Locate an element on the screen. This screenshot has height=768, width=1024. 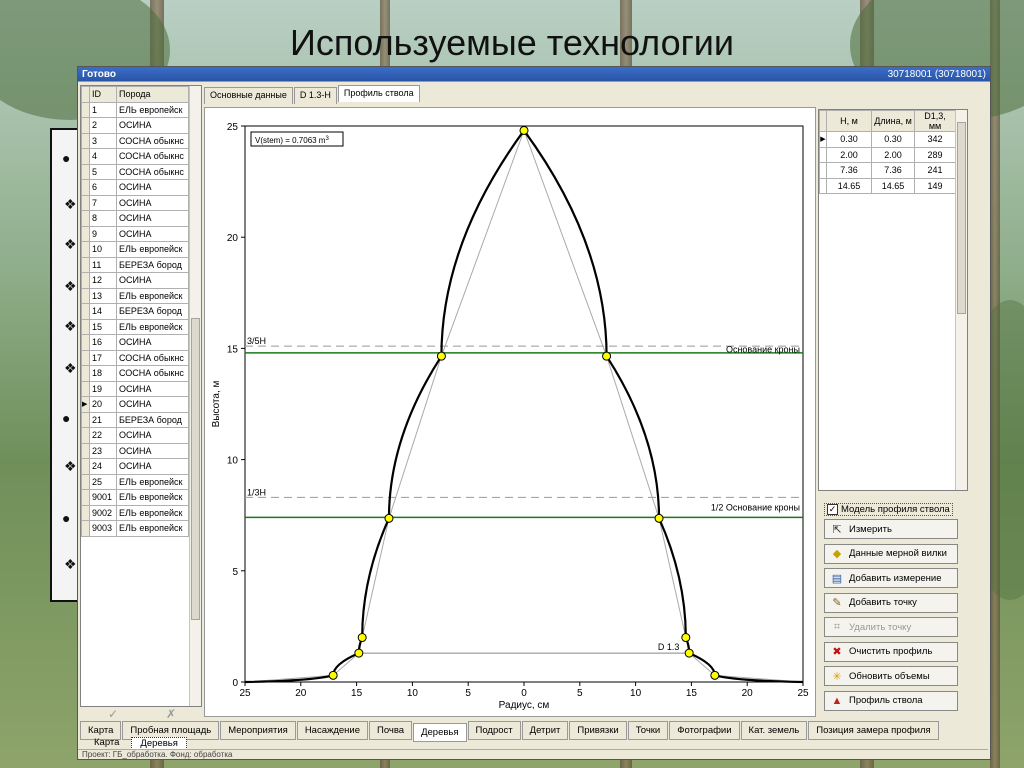
stem-profile-button: ▲ Профиль ствола is located at coordinates (891, 700).